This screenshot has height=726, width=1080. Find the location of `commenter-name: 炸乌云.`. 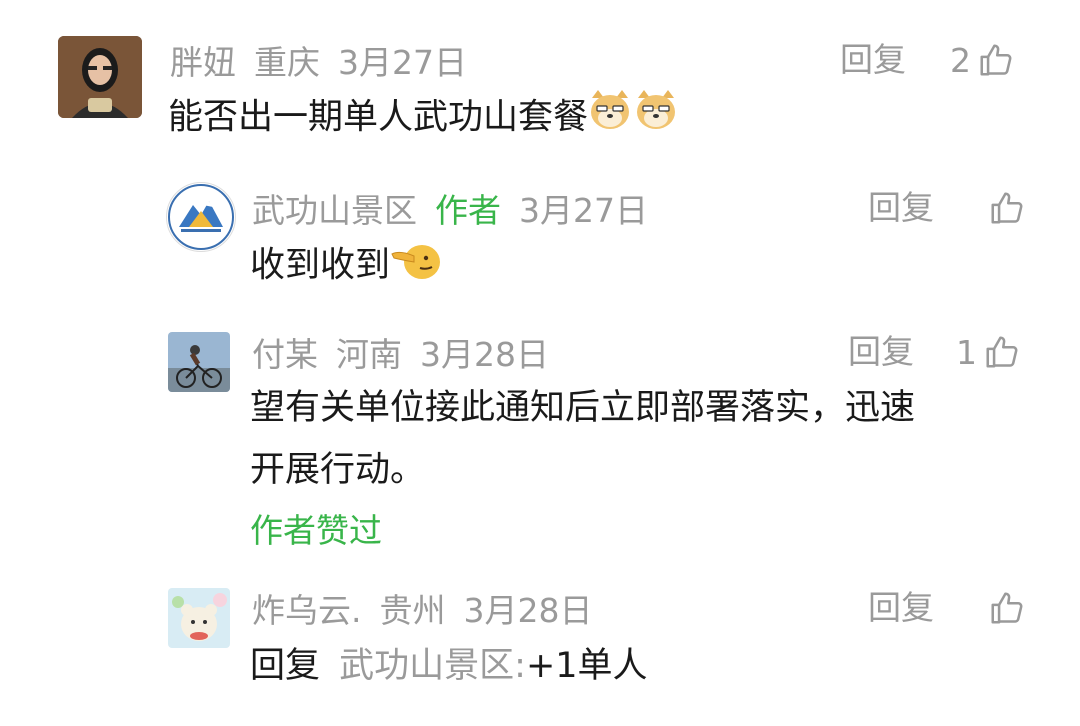

commenter-name: 炸乌云. is located at coordinates (307, 608).